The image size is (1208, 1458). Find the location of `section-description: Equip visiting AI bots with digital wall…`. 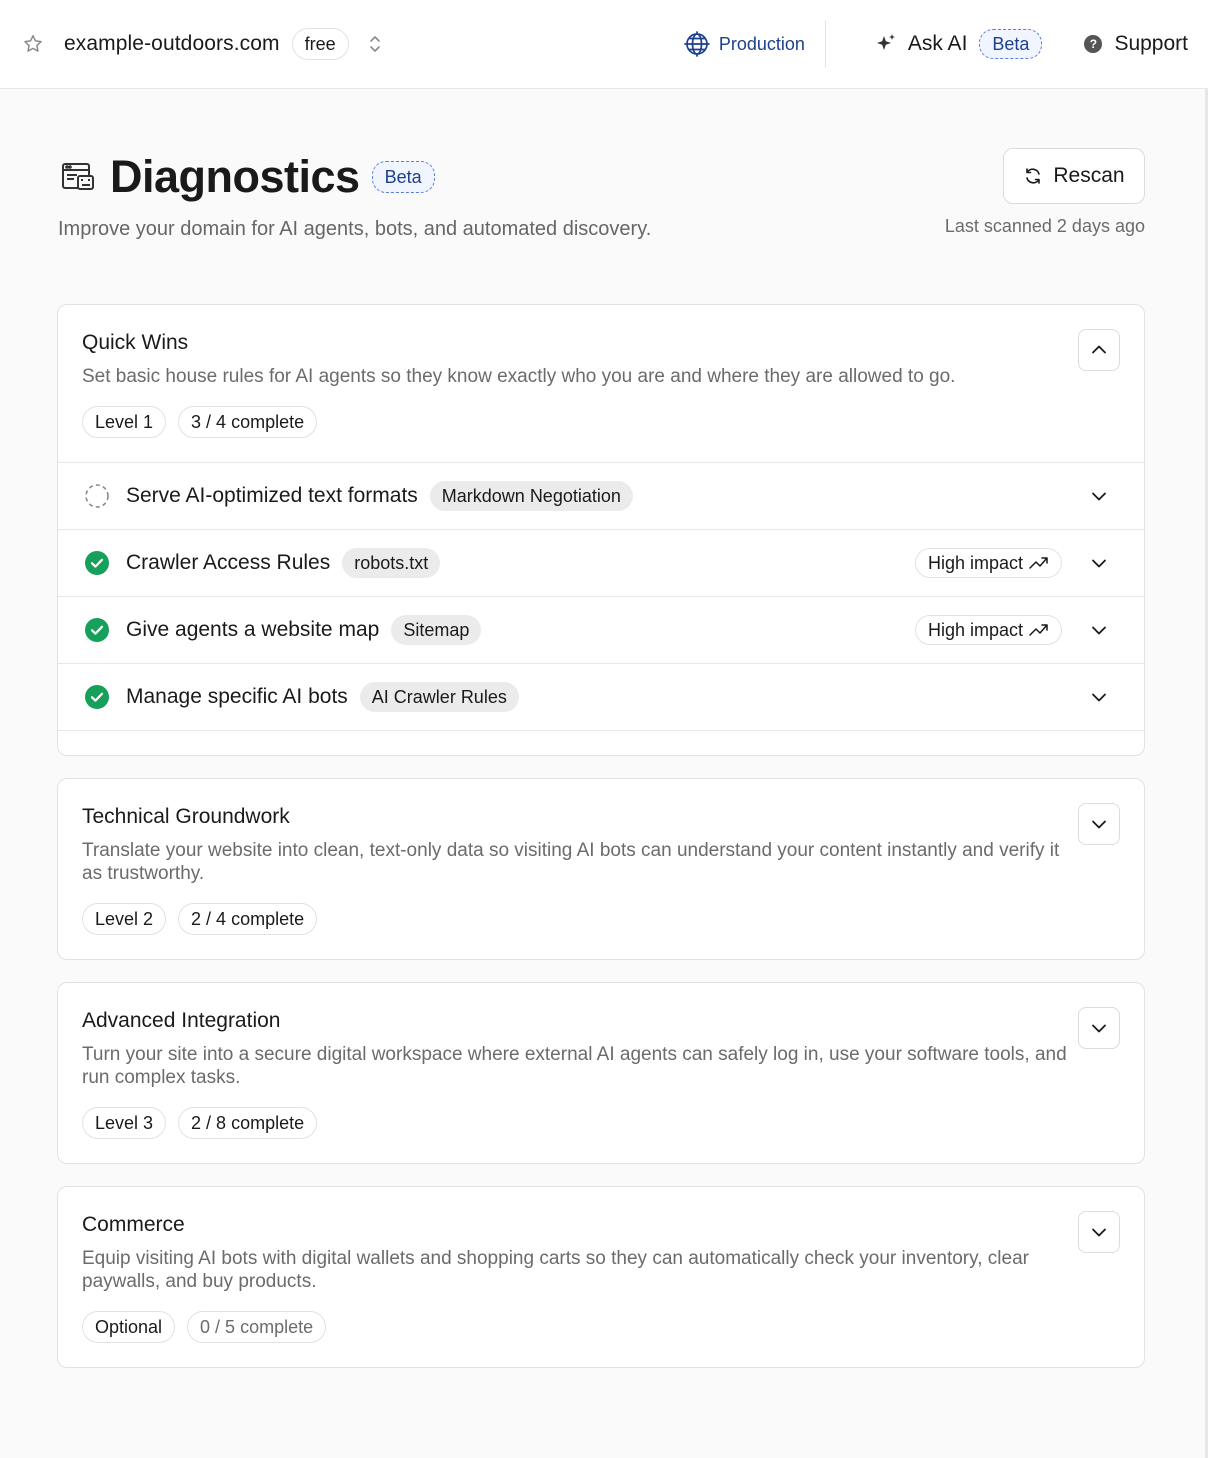

section-description: Equip visiting AI bots with digital wall… is located at coordinates (555, 1270).